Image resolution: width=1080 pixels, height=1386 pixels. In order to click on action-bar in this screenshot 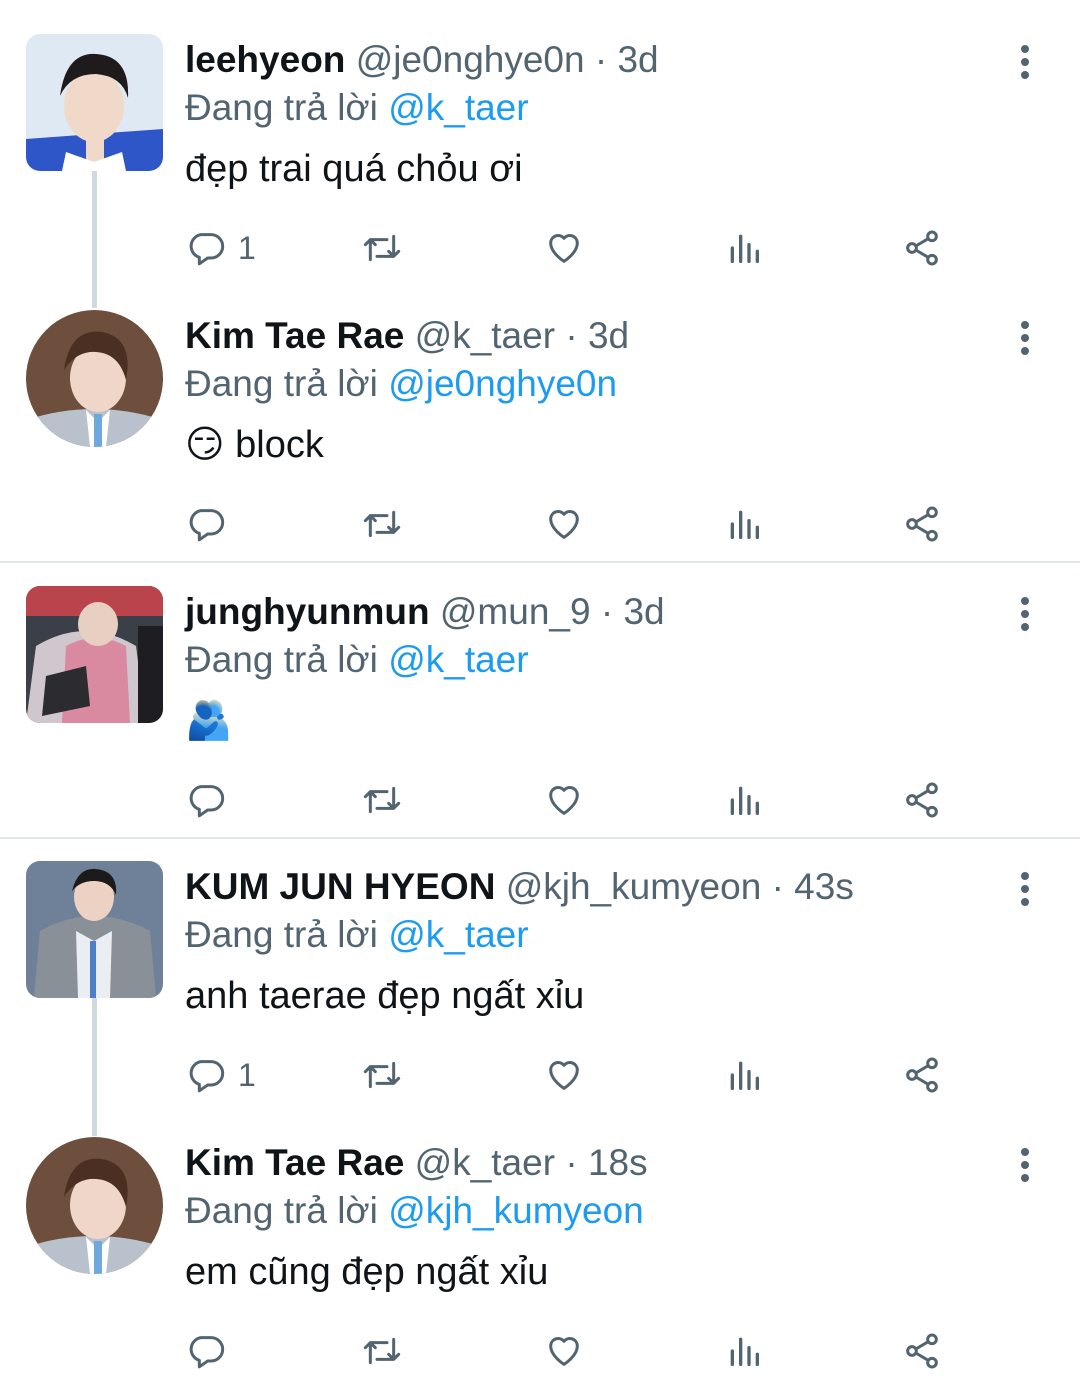, I will do `click(540, 524)`.